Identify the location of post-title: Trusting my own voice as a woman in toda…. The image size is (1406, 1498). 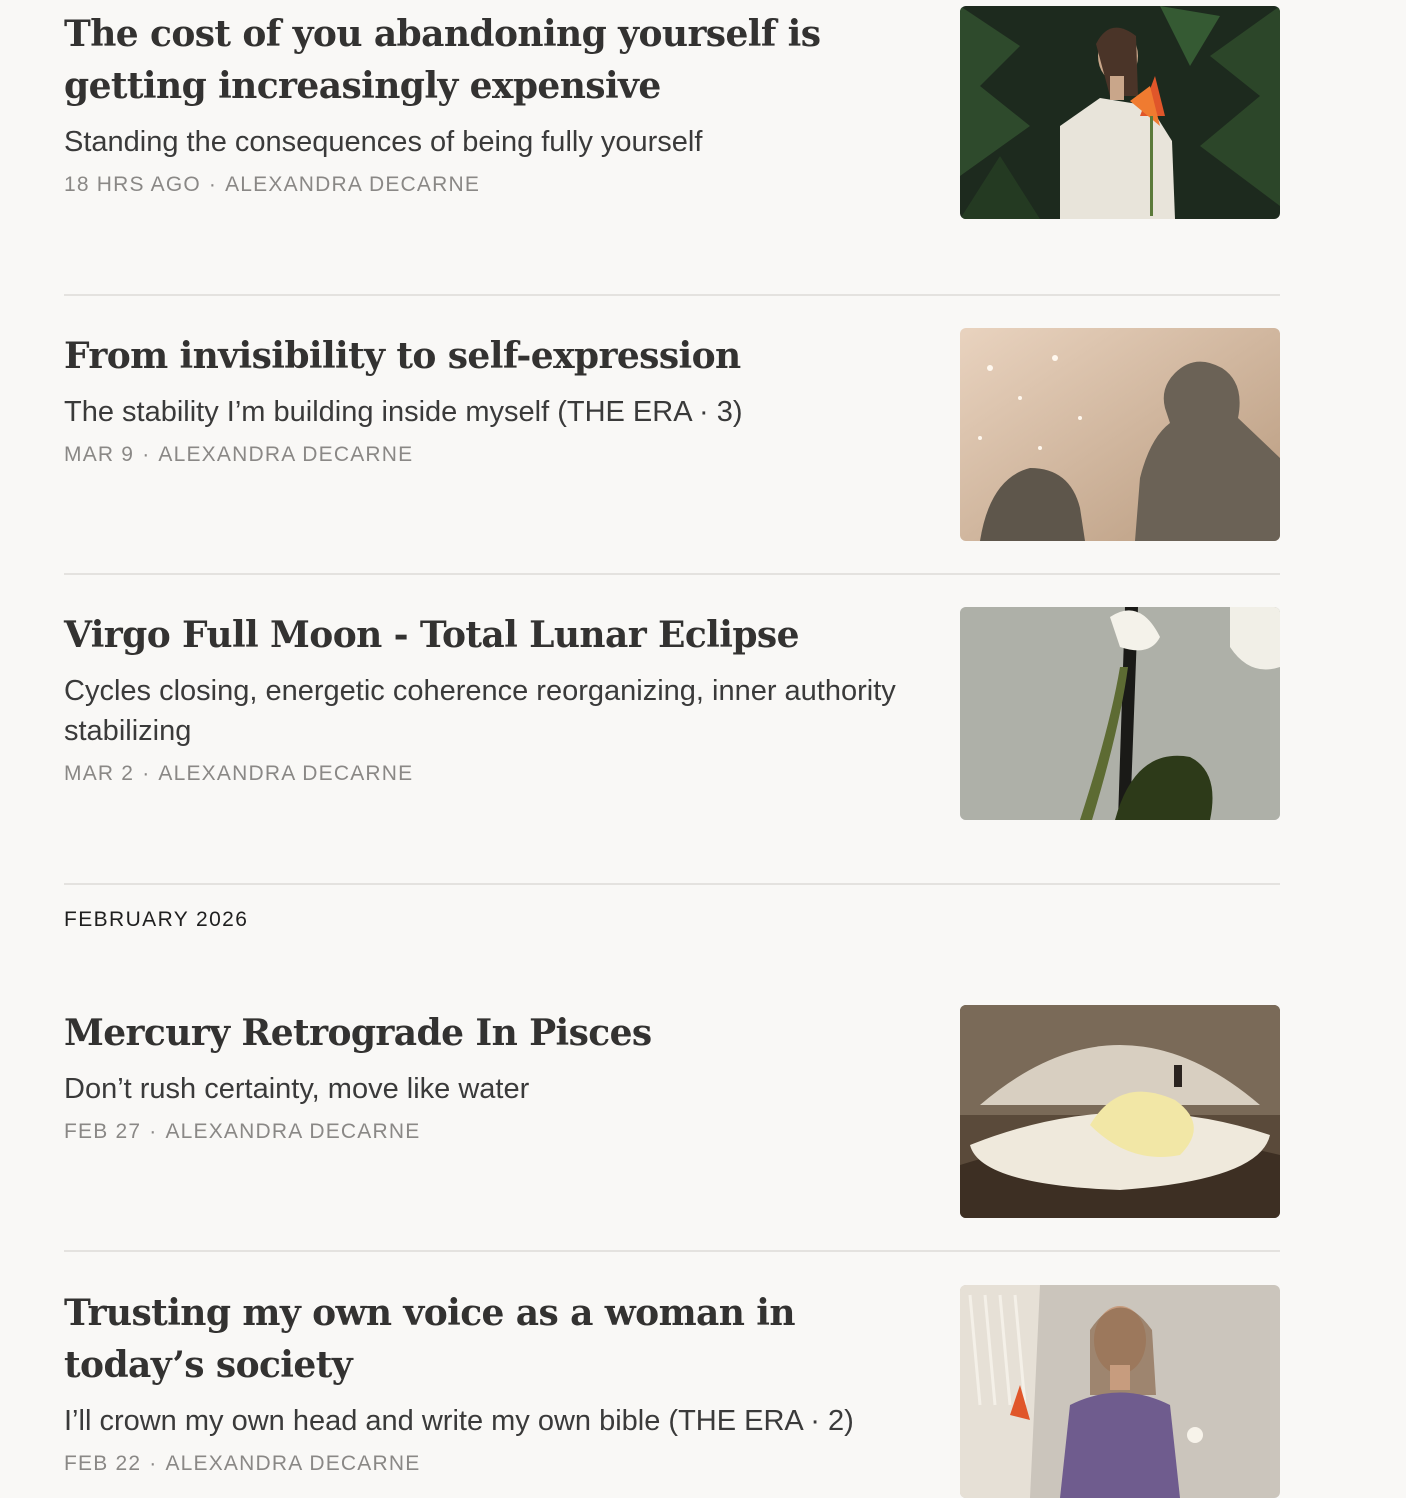
(494, 1339).